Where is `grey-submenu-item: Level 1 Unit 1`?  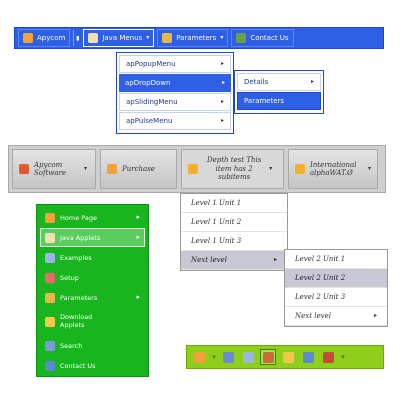
grey-submenu-item: Level 1 Unit 1 is located at coordinates (234, 203).